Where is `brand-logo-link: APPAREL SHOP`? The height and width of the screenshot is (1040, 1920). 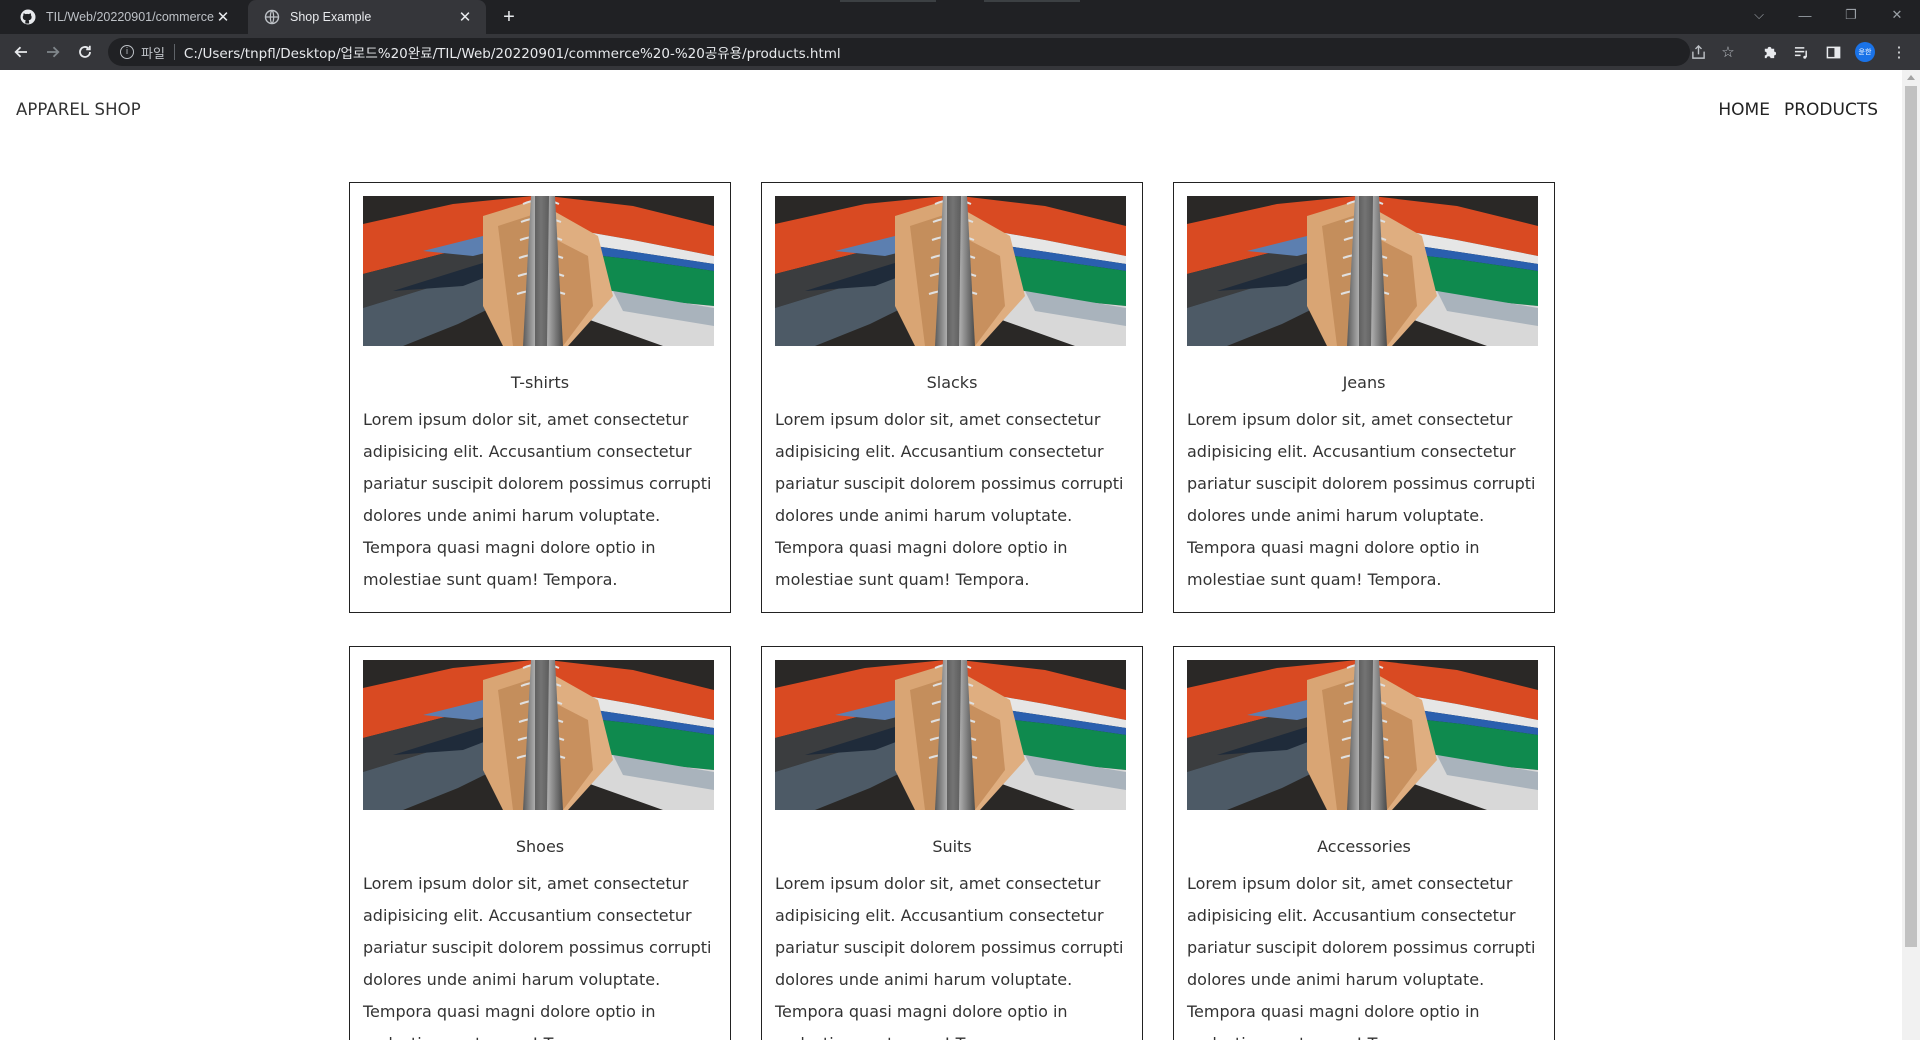
brand-logo-link: APPAREL SHOP is located at coordinates (78, 109).